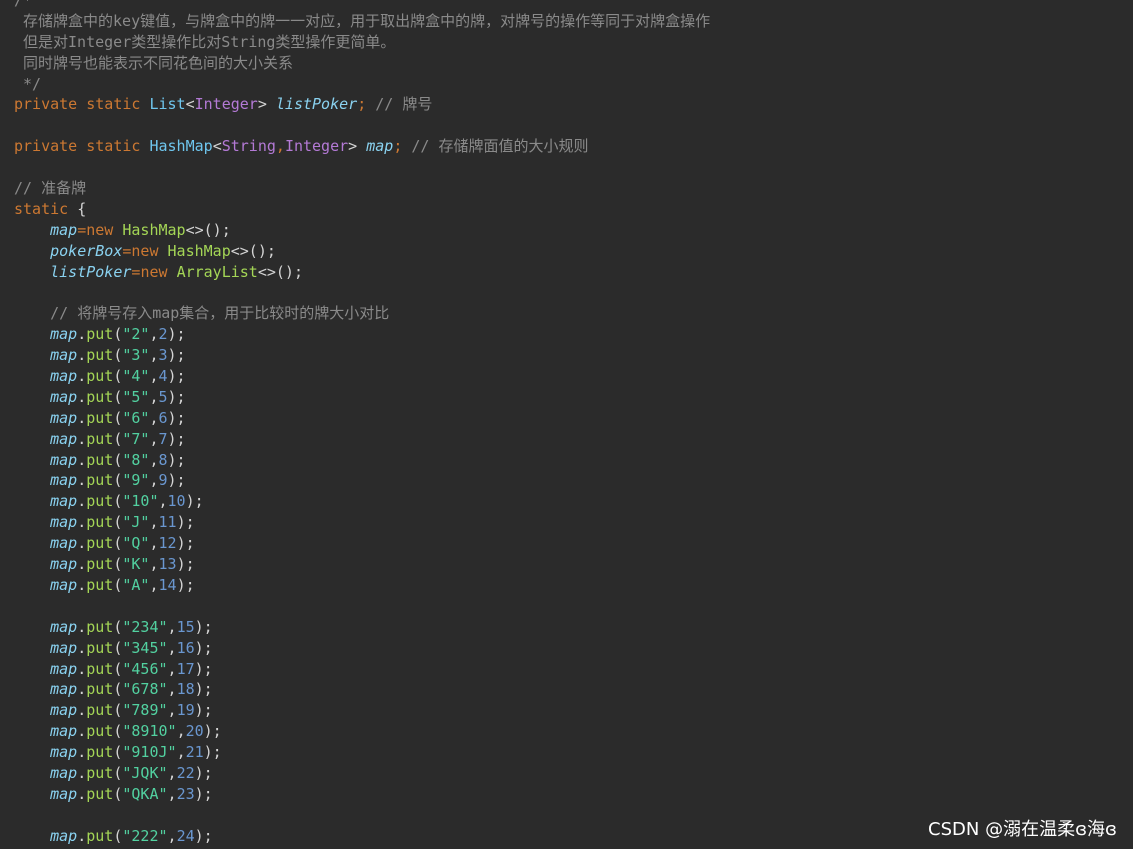  I want to click on string-literal: "JQK", so click(145, 772).